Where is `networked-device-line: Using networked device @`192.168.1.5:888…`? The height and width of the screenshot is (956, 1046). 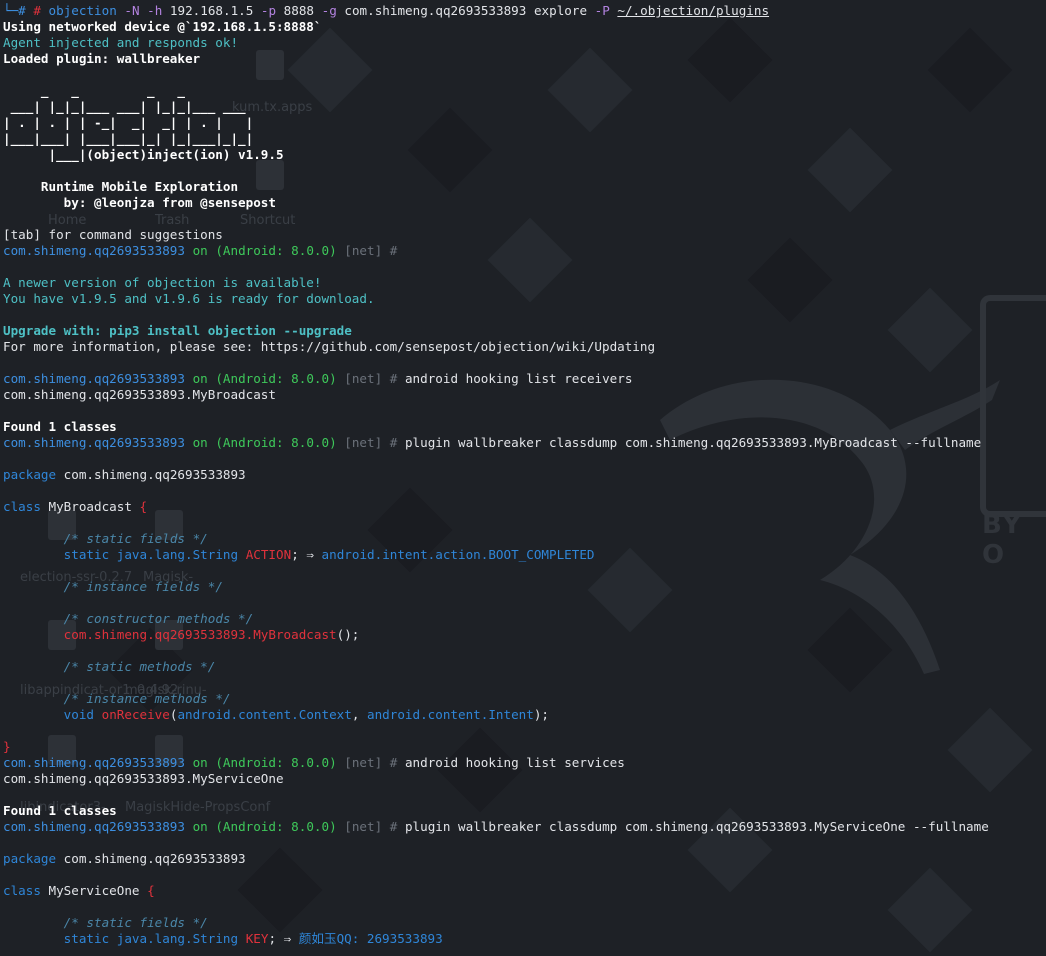
networked-device-line: Using networked device @`192.168.1.5:888… is located at coordinates (162, 26).